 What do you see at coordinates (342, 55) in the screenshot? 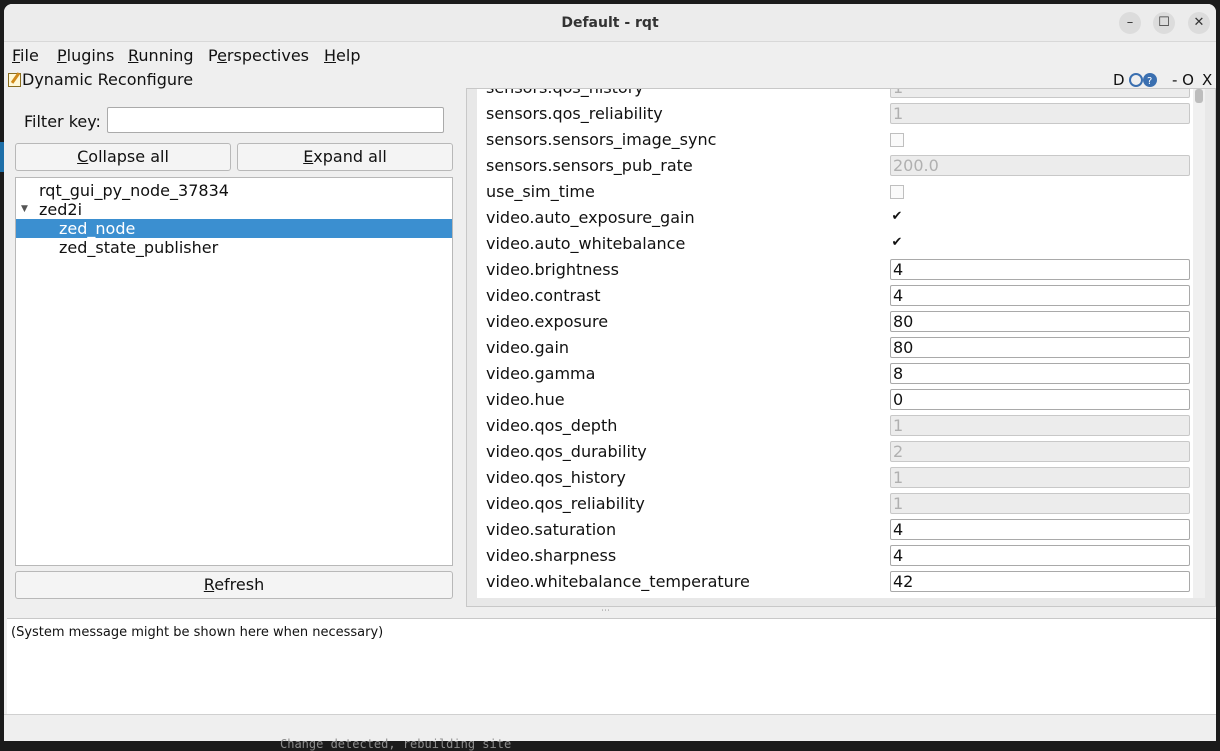
I see `menu-help: Help` at bounding box center [342, 55].